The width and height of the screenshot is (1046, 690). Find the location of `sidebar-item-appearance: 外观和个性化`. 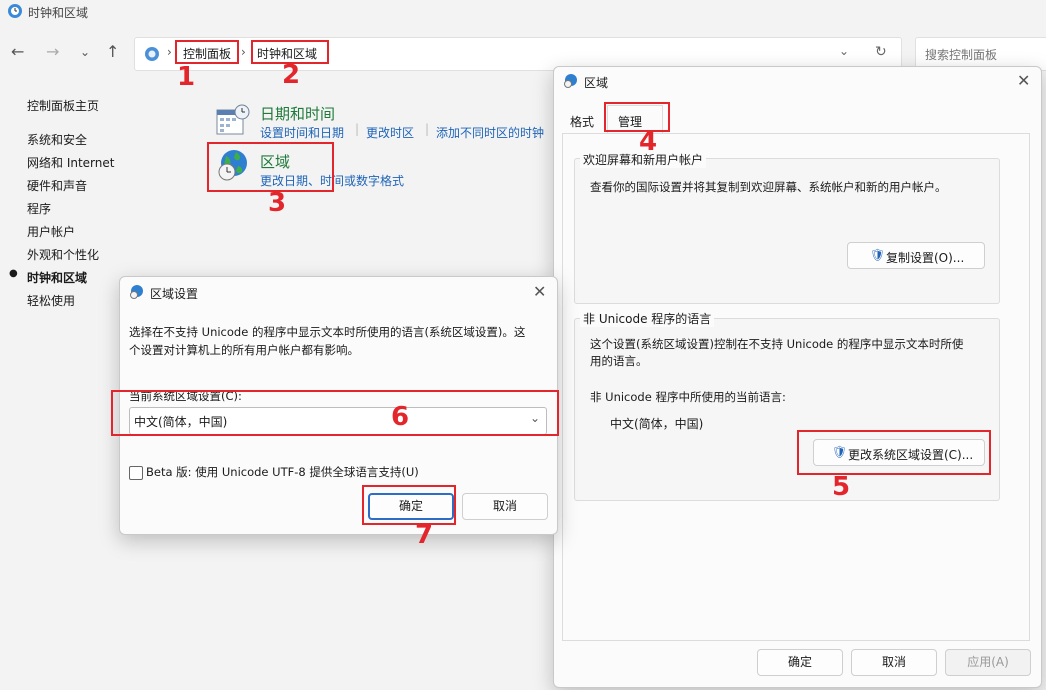

sidebar-item-appearance: 外观和个性化 is located at coordinates (63, 254).